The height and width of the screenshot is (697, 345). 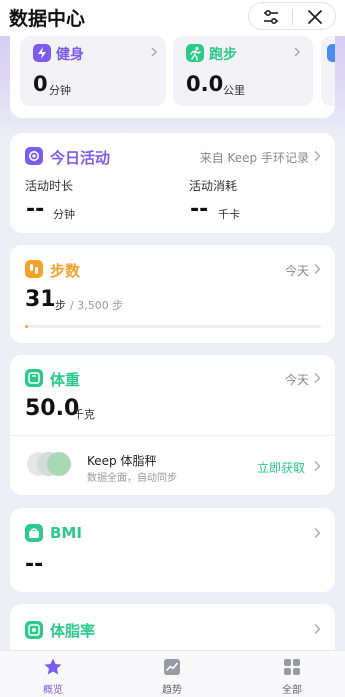 What do you see at coordinates (34, 378) in the screenshot?
I see `scale-icon` at bounding box center [34, 378].